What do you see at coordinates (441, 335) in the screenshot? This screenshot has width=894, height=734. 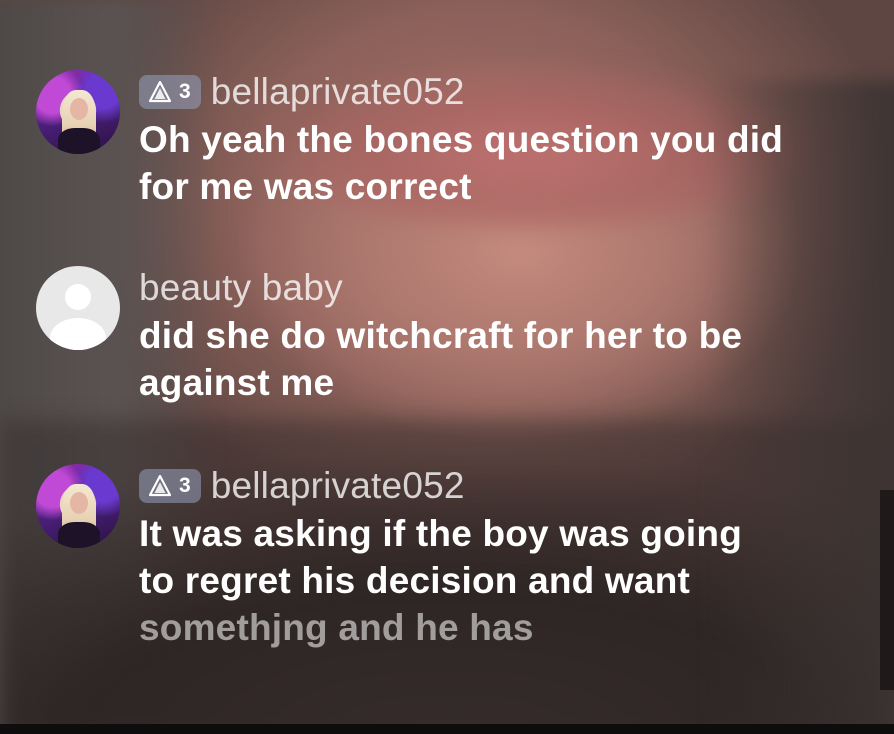 I see `message-line: did she do witchcraft for her to be` at bounding box center [441, 335].